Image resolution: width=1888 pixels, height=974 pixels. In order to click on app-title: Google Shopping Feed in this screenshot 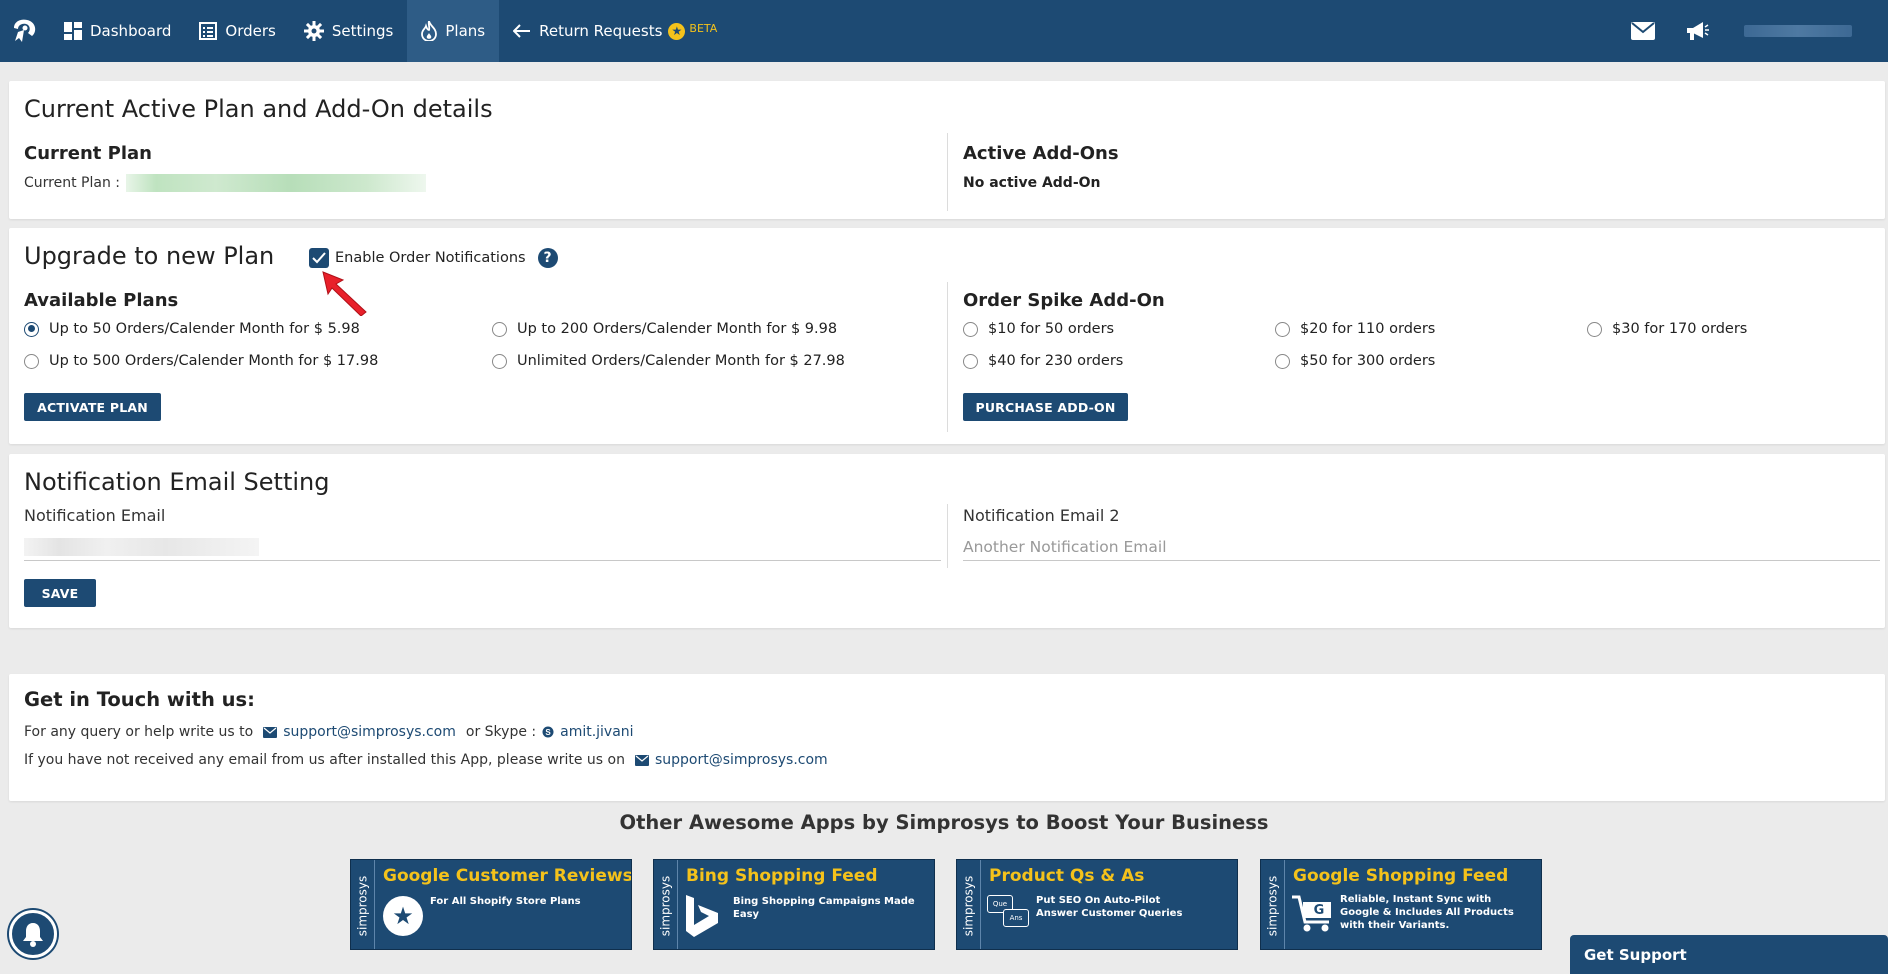, I will do `click(1401, 876)`.